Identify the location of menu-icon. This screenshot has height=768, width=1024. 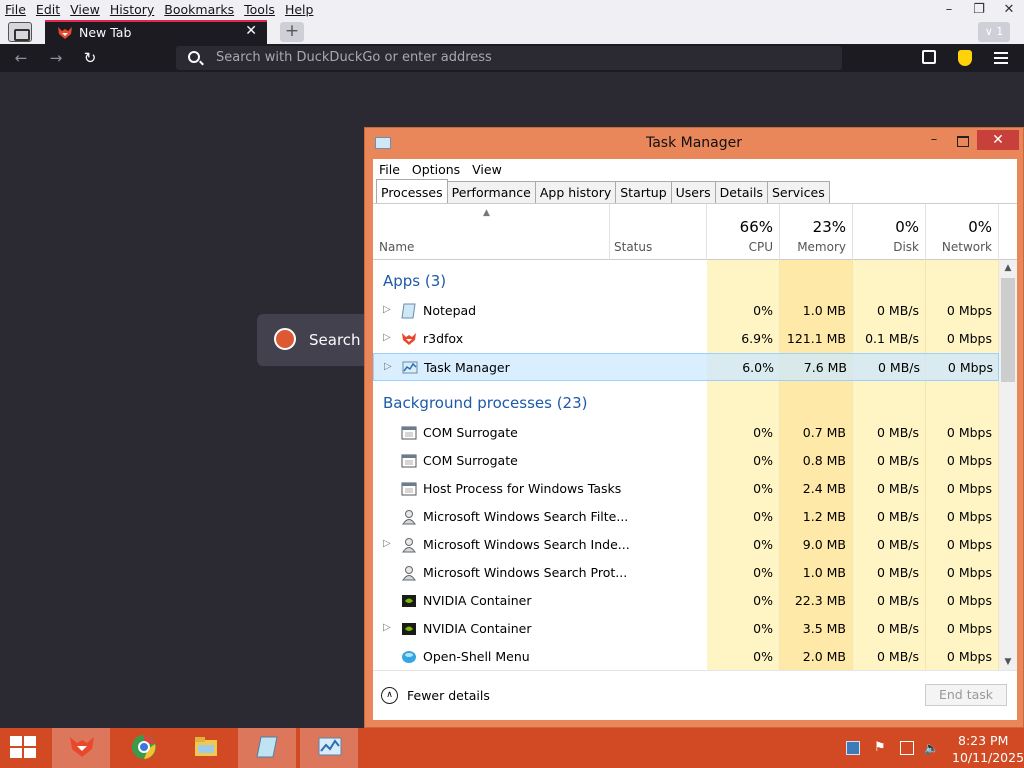
(1001, 58).